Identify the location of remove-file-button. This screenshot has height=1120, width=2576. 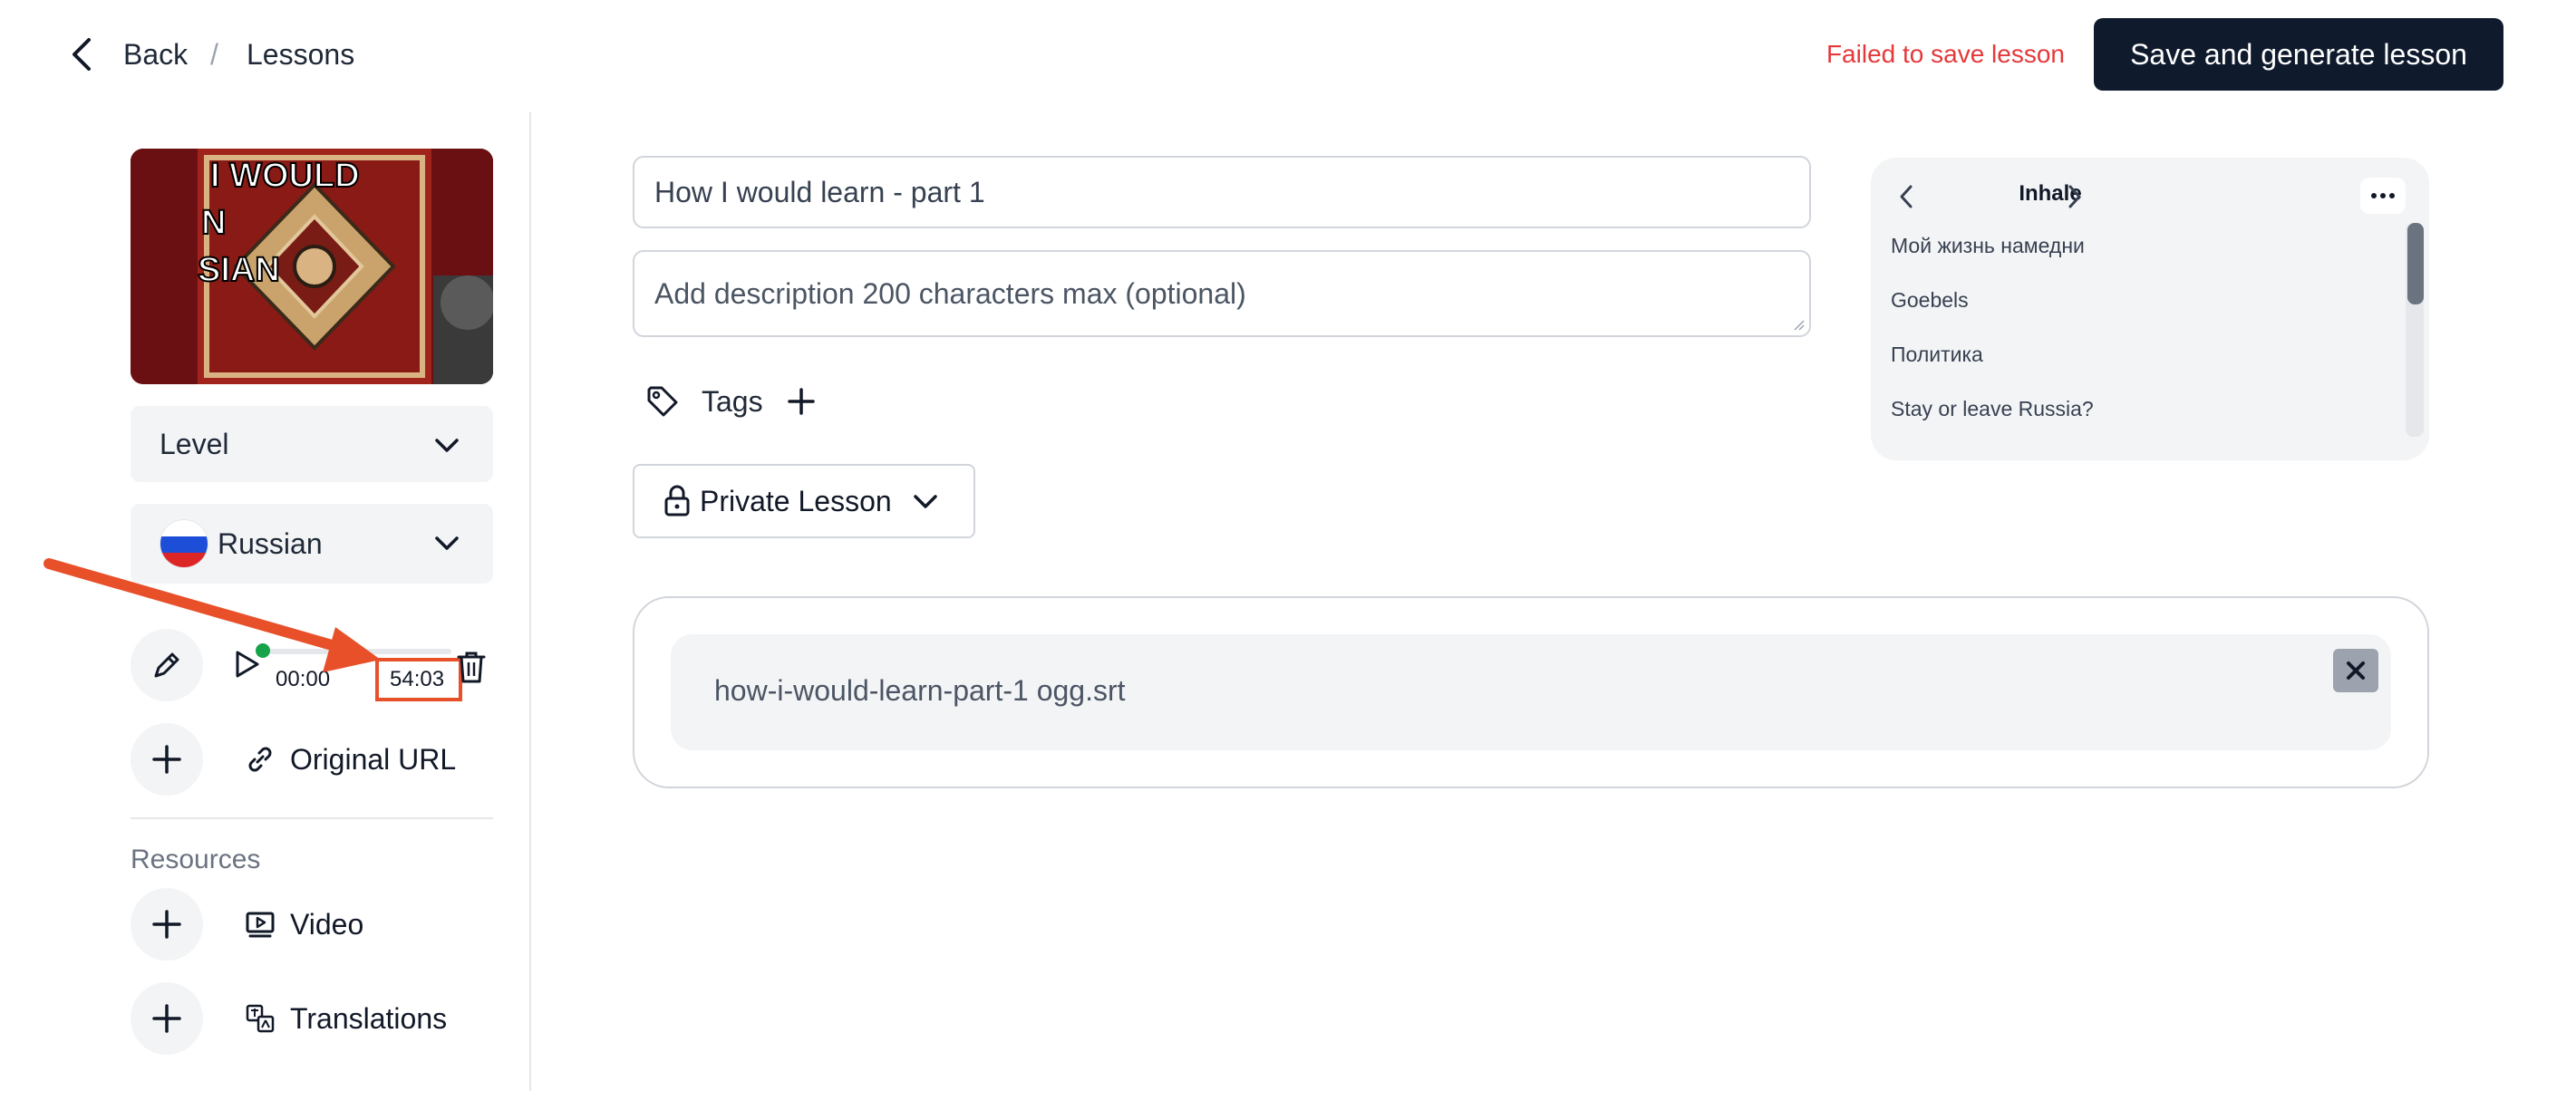
(2355, 670).